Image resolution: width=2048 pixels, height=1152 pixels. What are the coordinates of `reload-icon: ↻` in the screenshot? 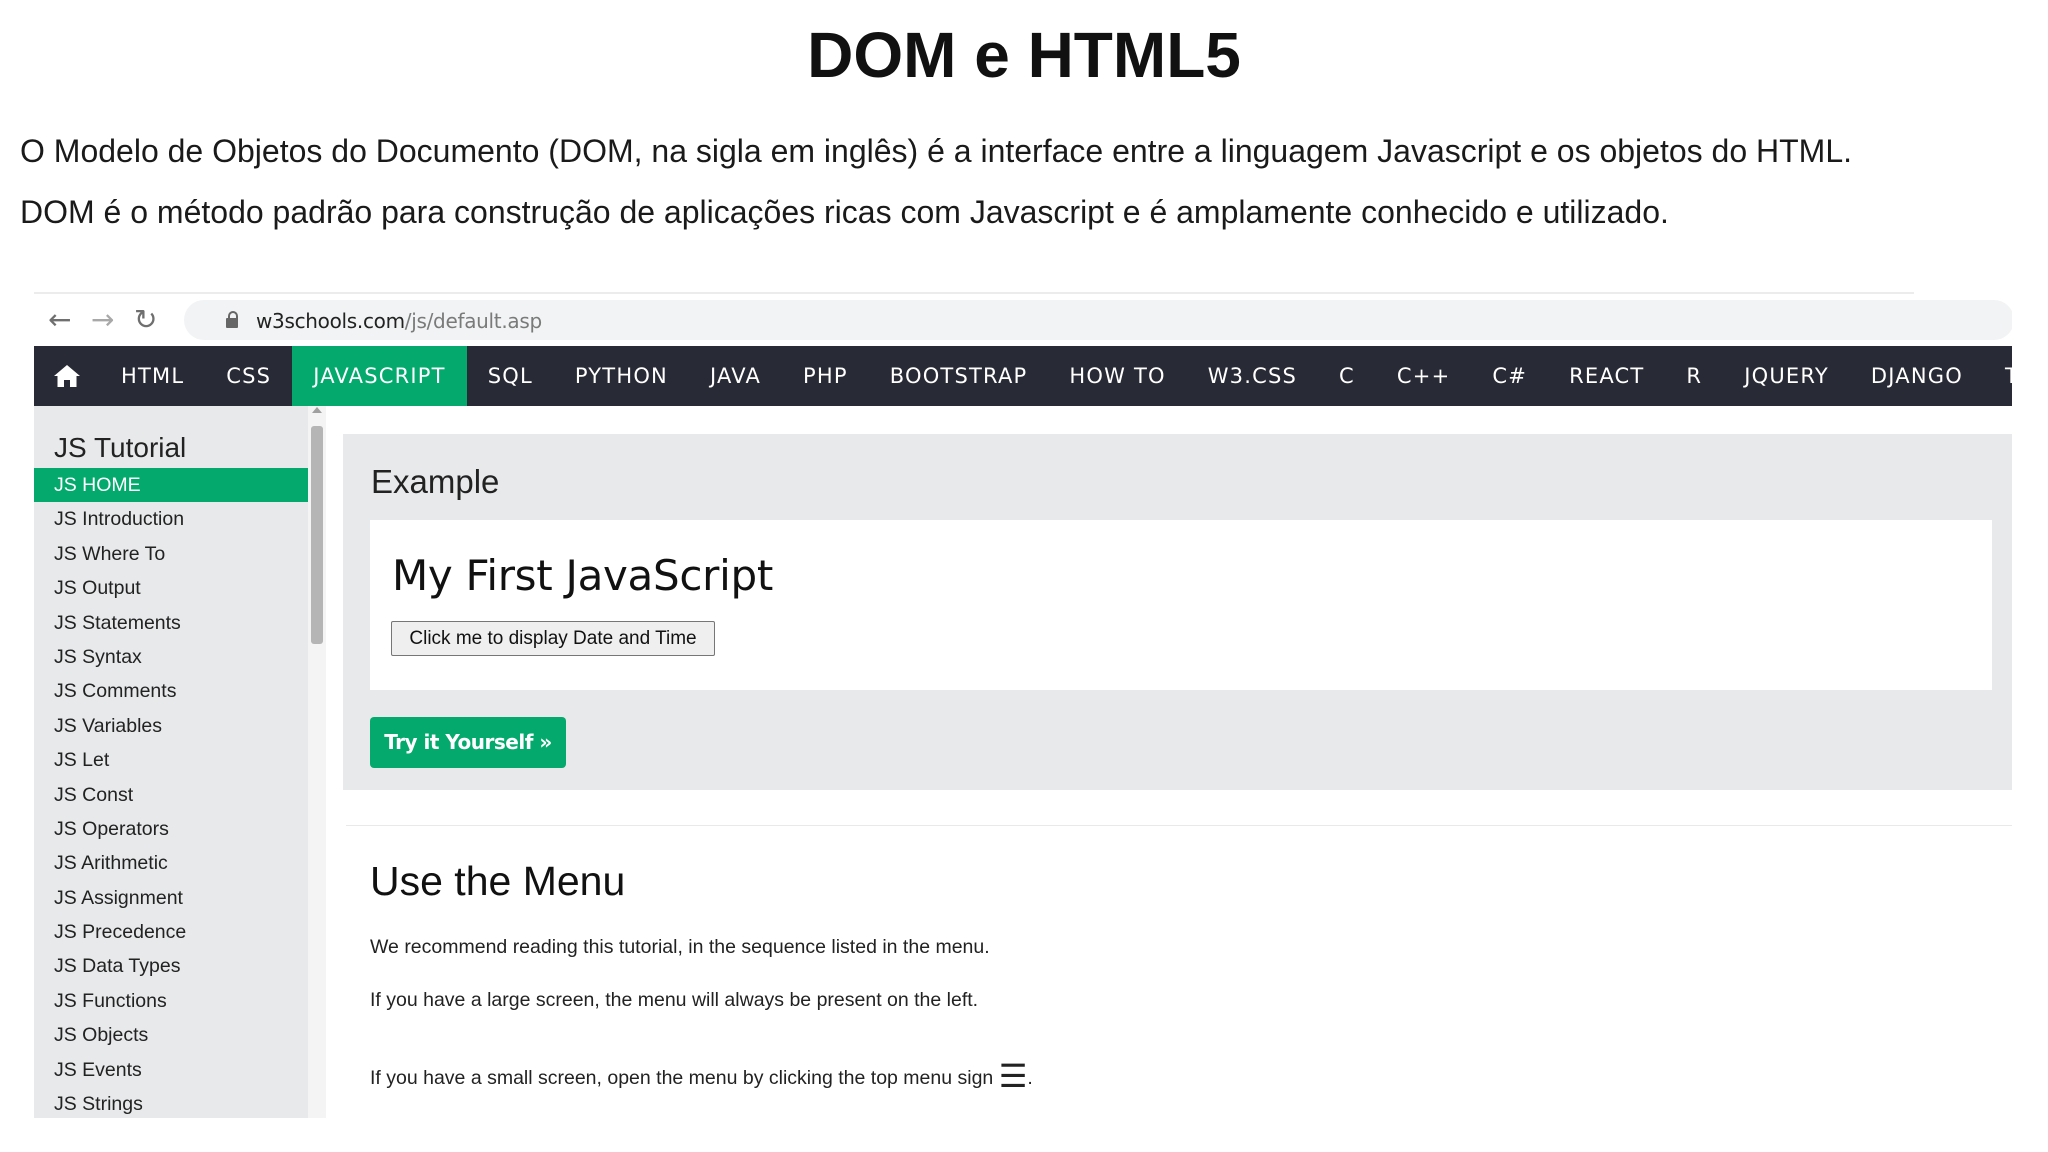 It's located at (145, 320).